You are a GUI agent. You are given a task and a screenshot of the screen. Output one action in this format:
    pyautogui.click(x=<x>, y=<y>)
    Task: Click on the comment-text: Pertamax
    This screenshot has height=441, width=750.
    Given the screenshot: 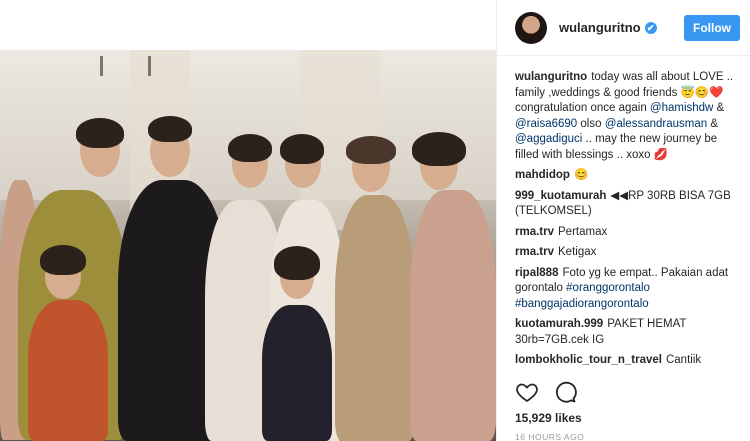 What is the action you would take?
    pyautogui.click(x=583, y=231)
    